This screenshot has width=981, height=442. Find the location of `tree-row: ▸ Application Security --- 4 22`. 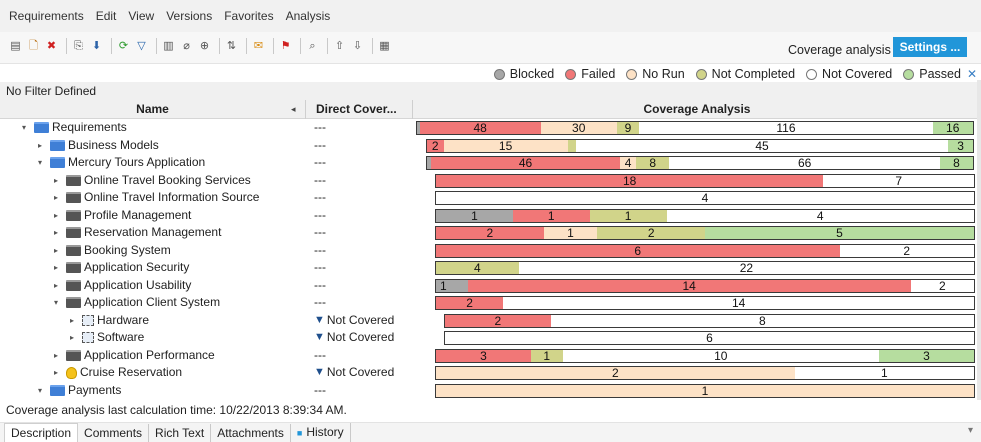

tree-row: ▸ Application Security --- 4 22 is located at coordinates (490, 268).